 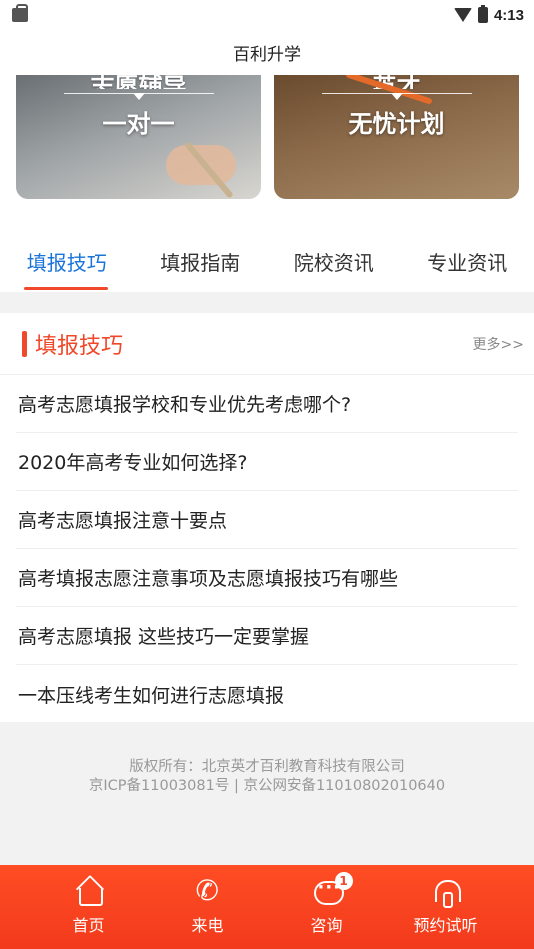 I want to click on nav-label: 首页, so click(x=88, y=925).